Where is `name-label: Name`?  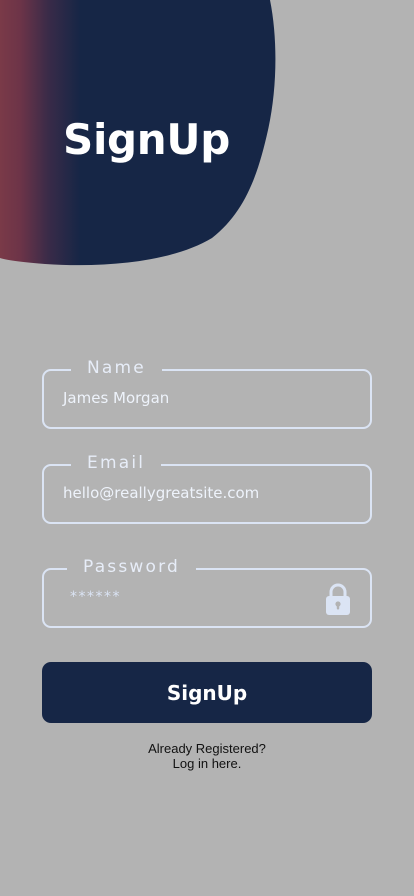 name-label: Name is located at coordinates (116, 368).